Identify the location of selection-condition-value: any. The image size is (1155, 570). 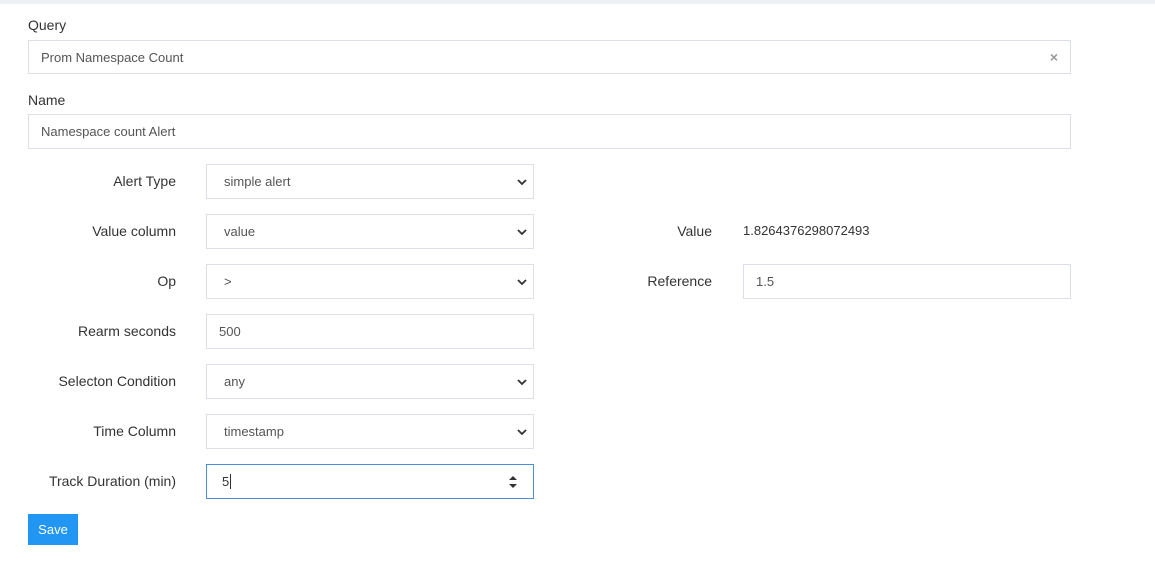
(234, 381).